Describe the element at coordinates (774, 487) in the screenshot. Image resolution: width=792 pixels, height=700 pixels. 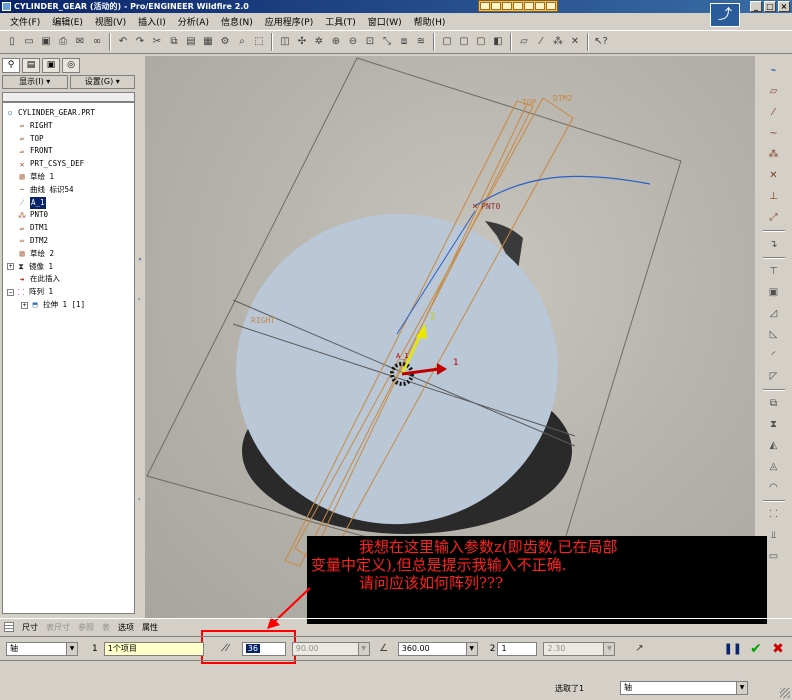
I see `extend-tool-icon: ◠` at that location.